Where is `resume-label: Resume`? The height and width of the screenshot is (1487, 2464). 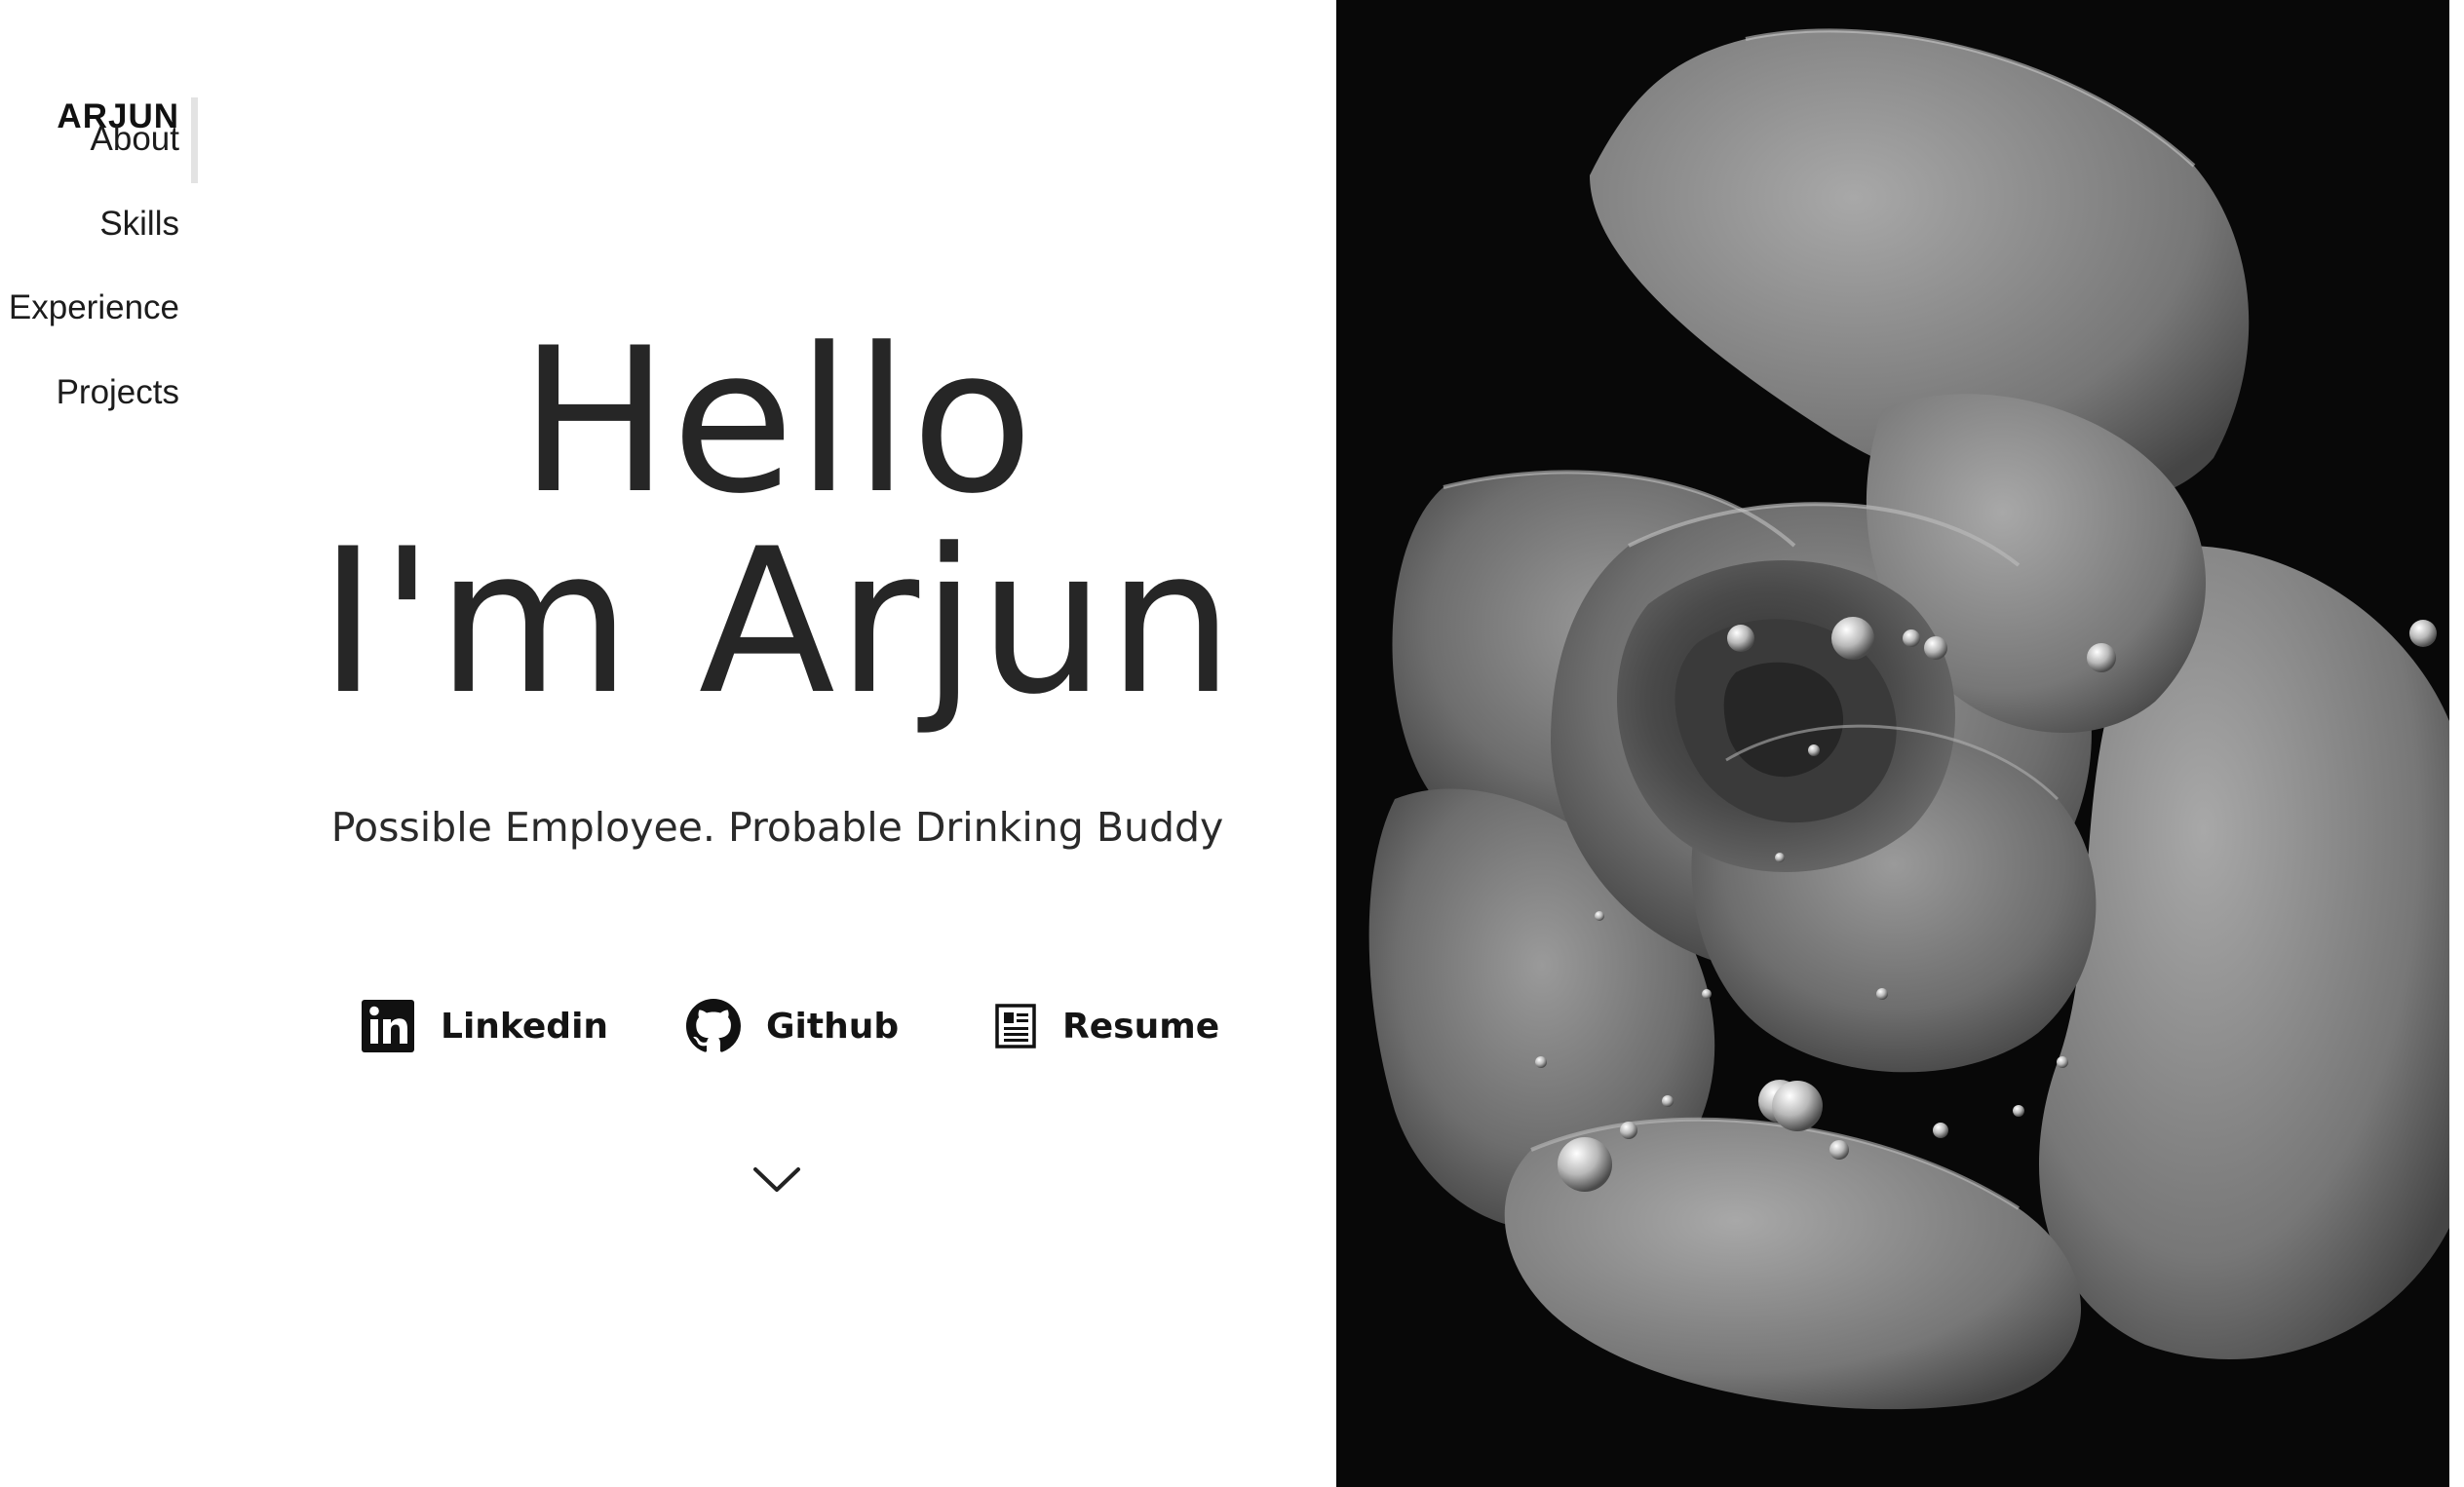
resume-label: Resume is located at coordinates (1141, 1026).